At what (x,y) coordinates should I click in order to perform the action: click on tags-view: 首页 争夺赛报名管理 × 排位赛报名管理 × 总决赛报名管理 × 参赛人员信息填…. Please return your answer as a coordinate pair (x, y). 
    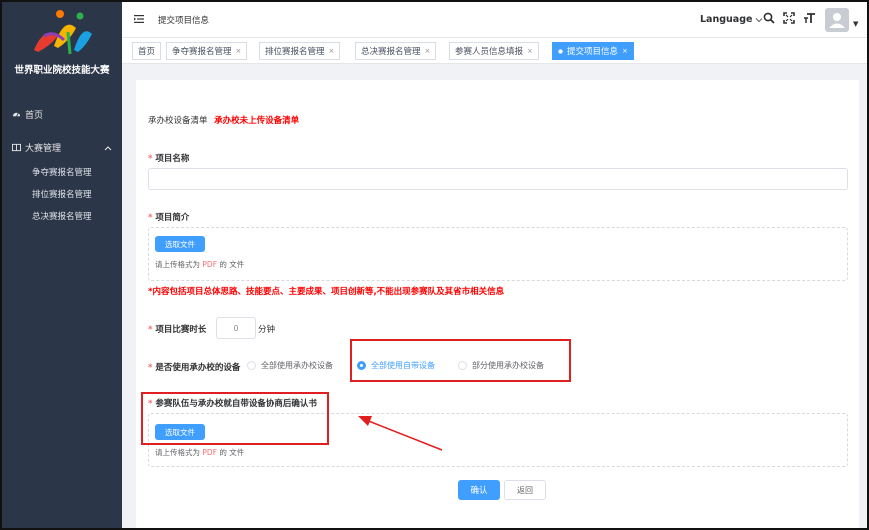
    Looking at the image, I should click on (494, 51).